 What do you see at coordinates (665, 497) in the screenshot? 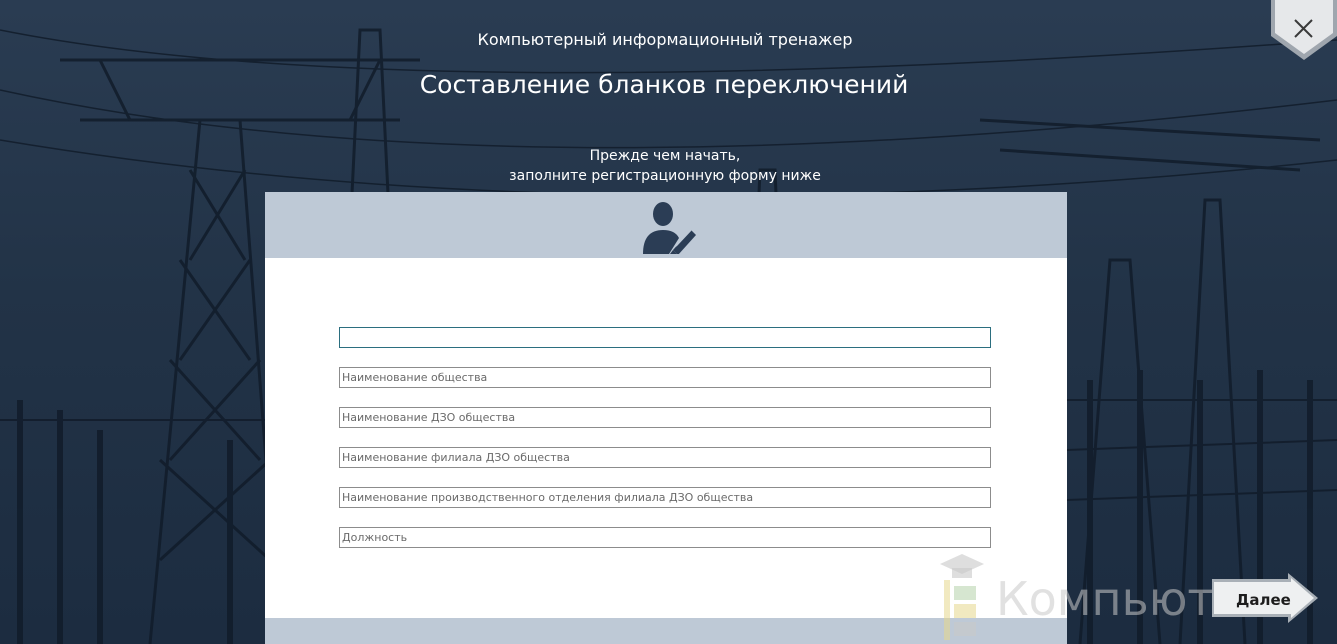
I see `production-unit-input` at bounding box center [665, 497].